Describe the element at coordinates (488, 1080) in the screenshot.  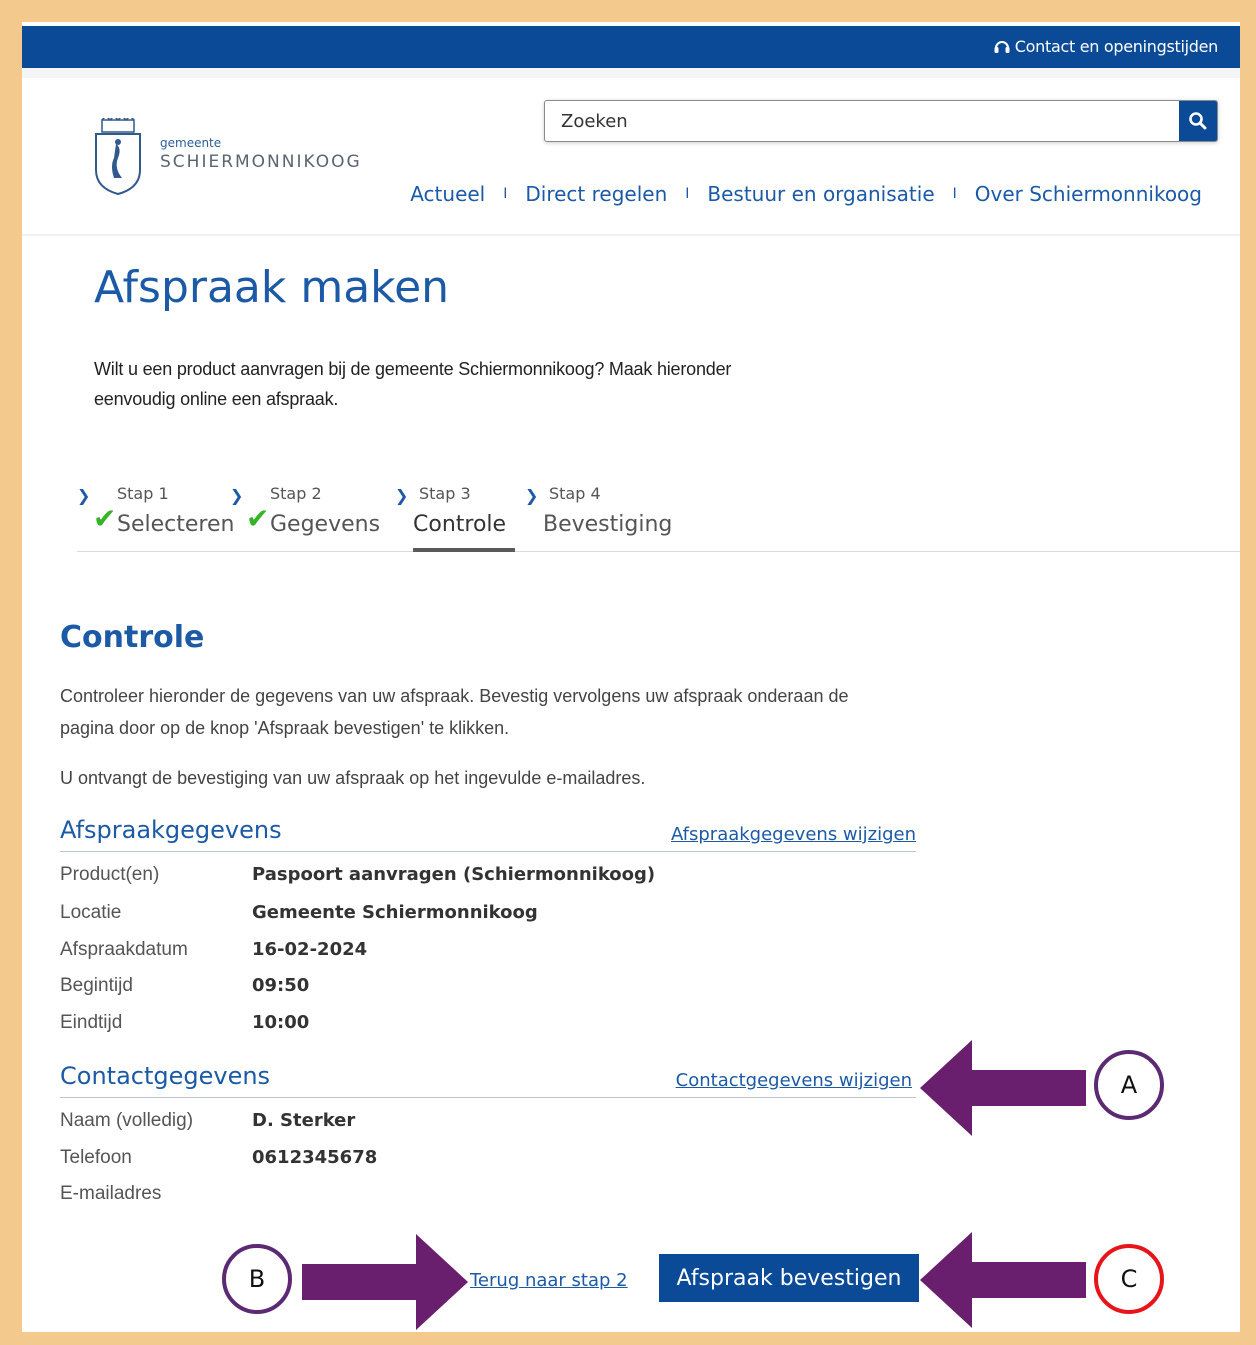
I see `contact-header: Contactgegevens Contactgegevens wijzigen` at that location.